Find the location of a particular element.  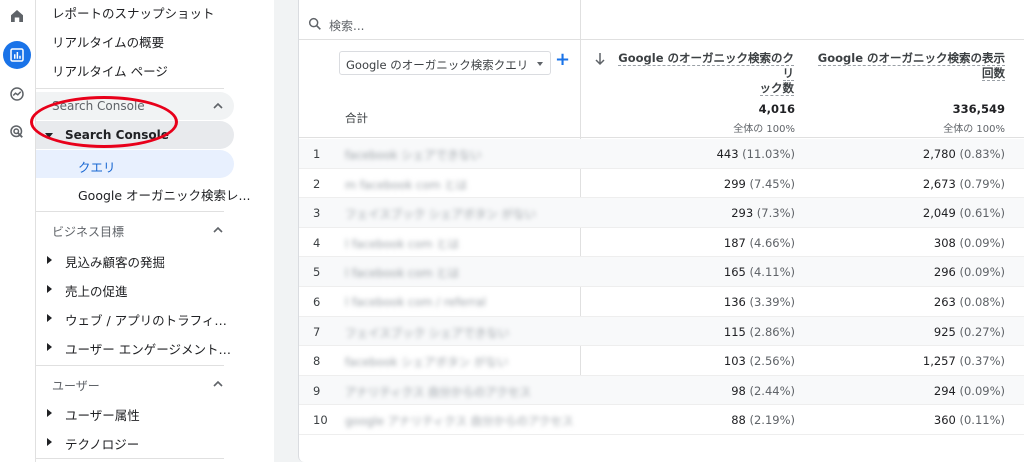

row-index: 7 is located at coordinates (317, 331).